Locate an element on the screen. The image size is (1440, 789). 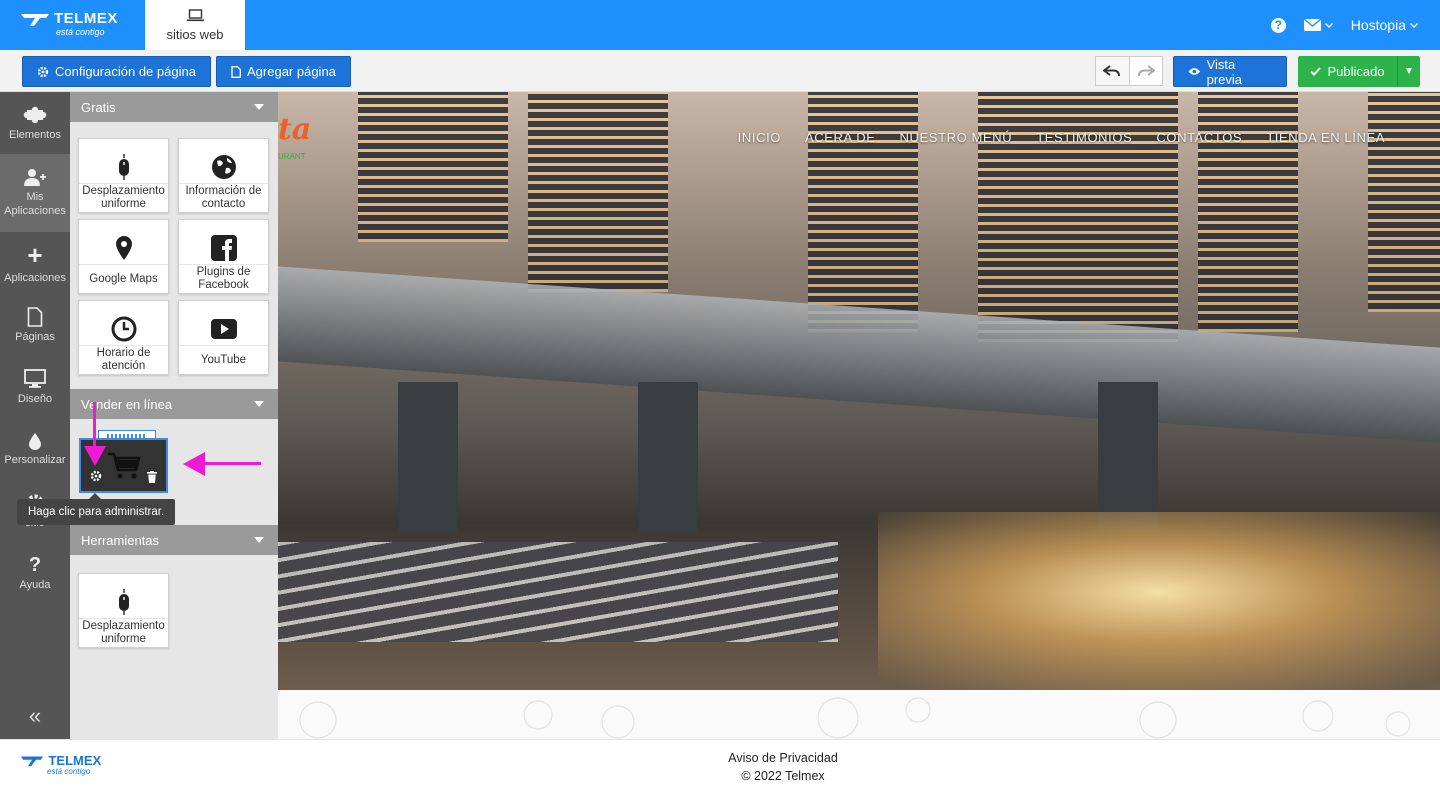
add-page-button: Agregar página is located at coordinates (283, 71).